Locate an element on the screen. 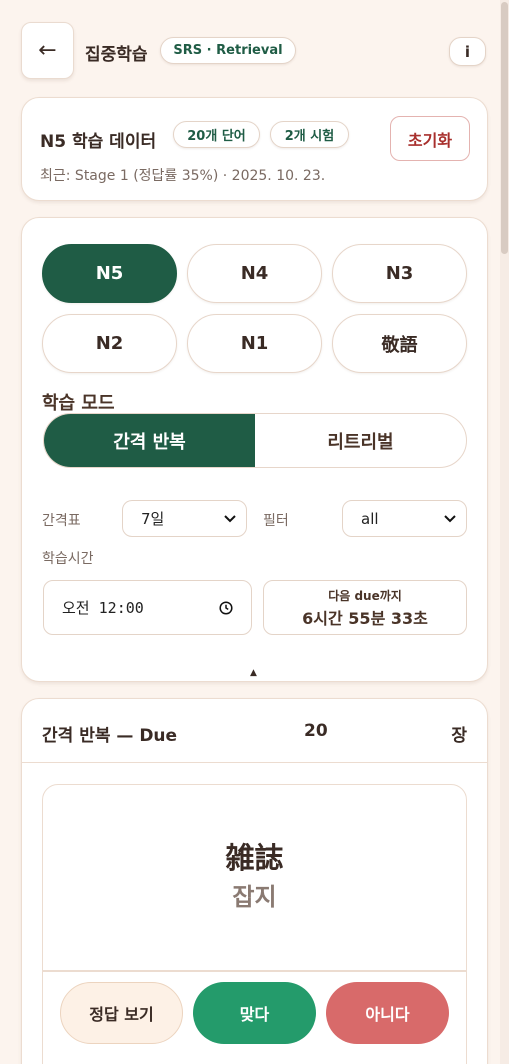 This screenshot has height=1064, width=509. arrow-left-icon: ← is located at coordinates (47, 50).